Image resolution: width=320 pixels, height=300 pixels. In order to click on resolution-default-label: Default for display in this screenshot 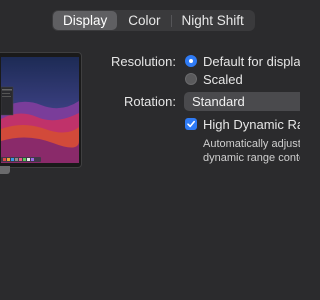, I will do `click(251, 61)`.